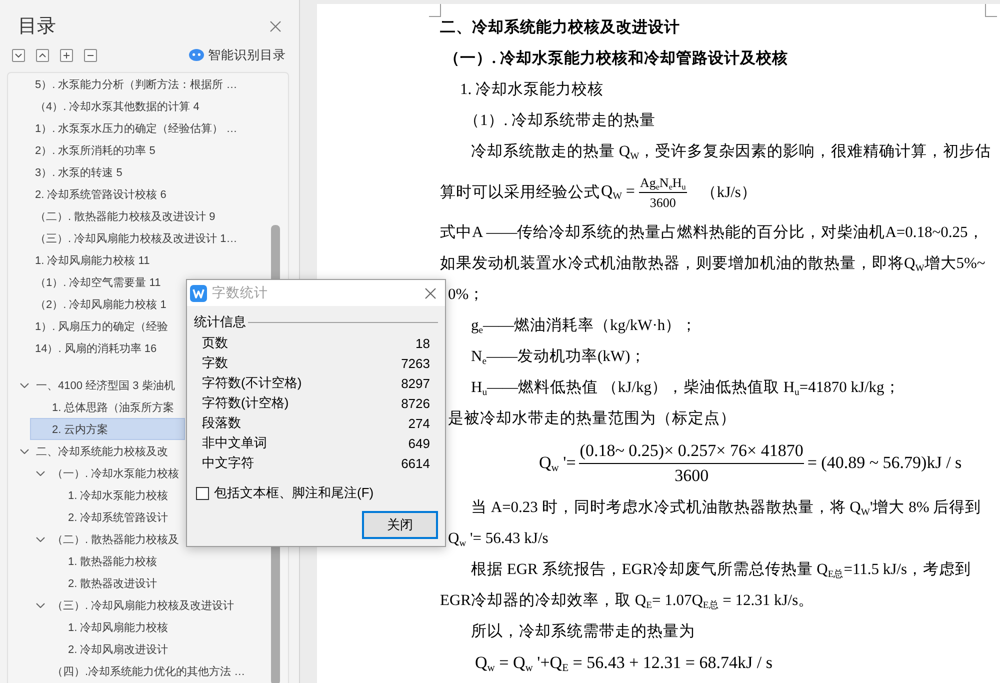 This screenshot has width=1000, height=683. What do you see at coordinates (294, 493) in the screenshot?
I see `checkbox-label: 包括文本框、脚注和尾注(F)` at bounding box center [294, 493].